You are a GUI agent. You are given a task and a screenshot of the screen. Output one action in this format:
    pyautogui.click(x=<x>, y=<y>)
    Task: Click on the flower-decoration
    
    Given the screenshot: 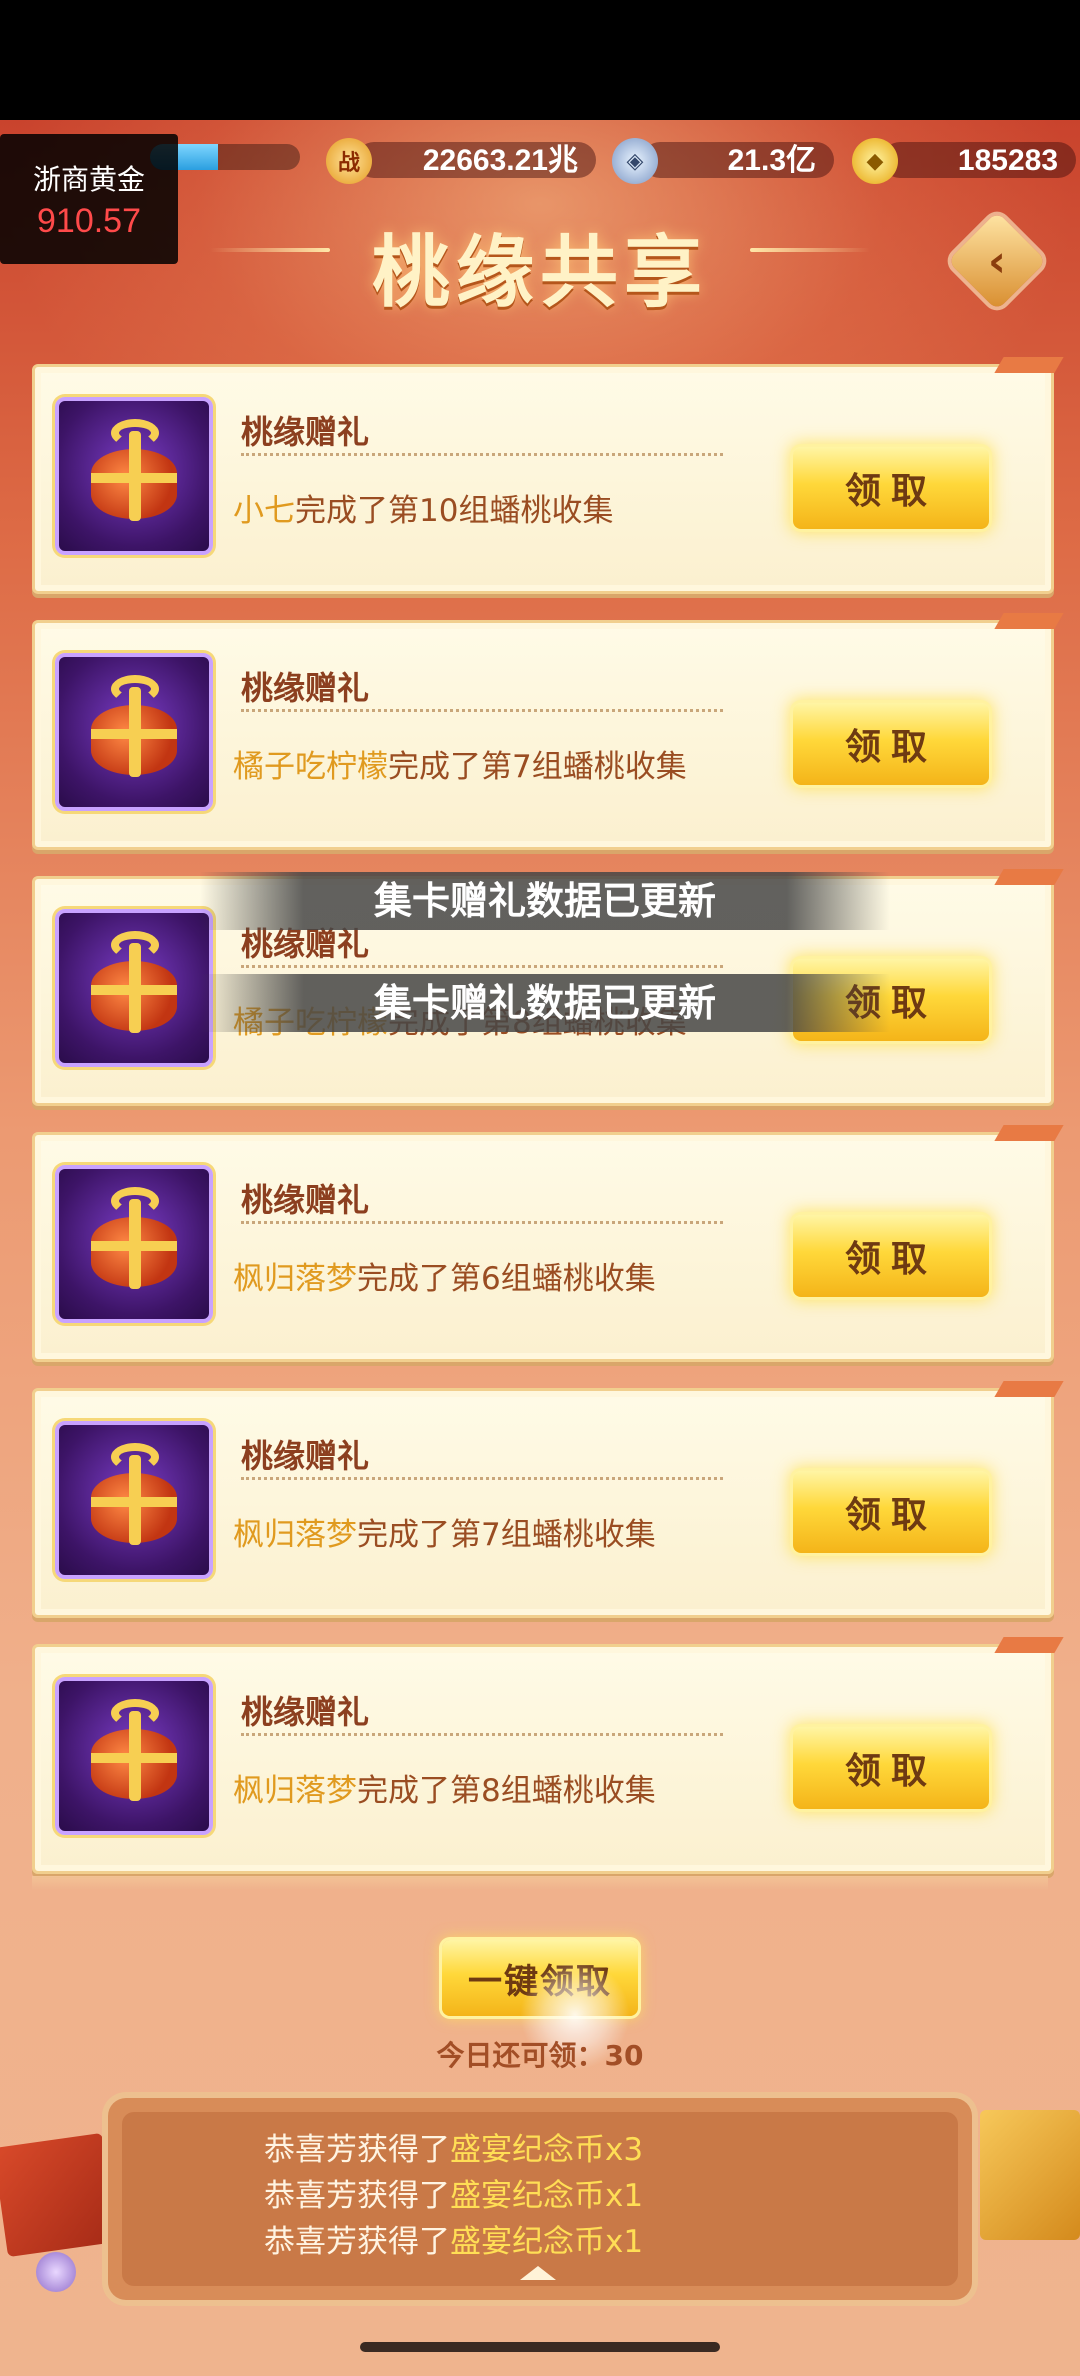 What is the action you would take?
    pyautogui.click(x=56, y=2272)
    